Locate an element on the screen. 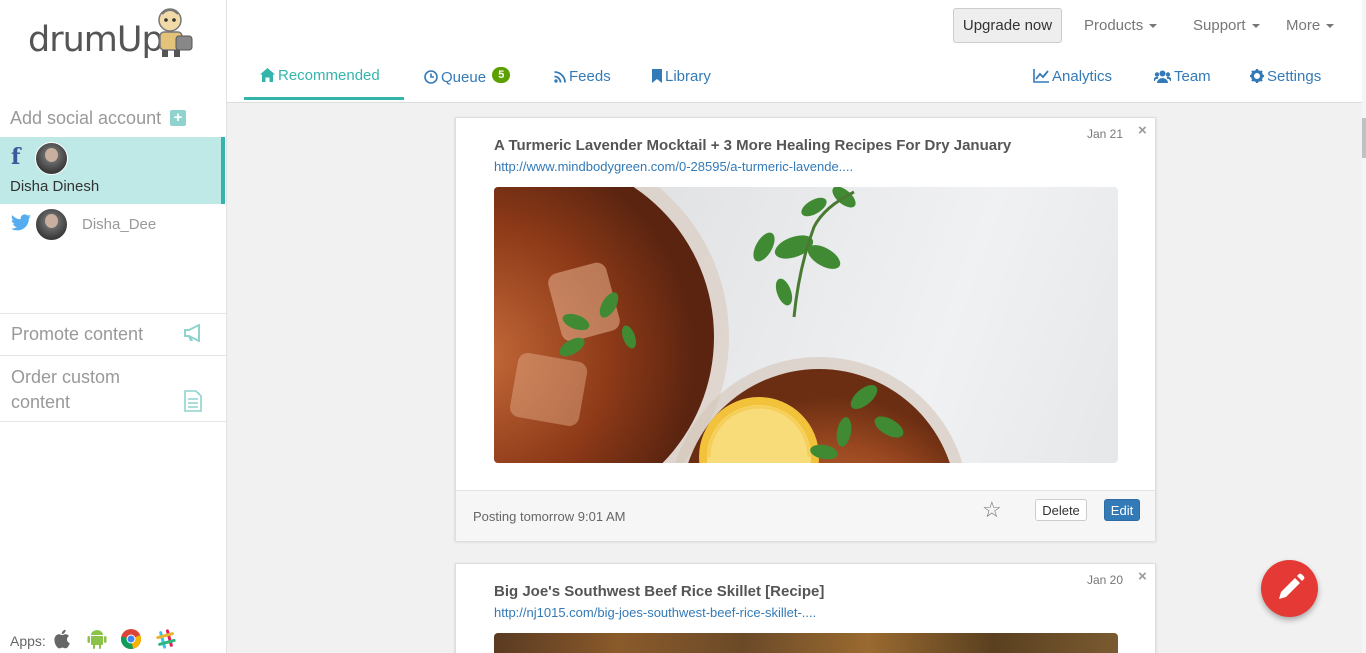  products-menu-label: Products is located at coordinates (1114, 25).